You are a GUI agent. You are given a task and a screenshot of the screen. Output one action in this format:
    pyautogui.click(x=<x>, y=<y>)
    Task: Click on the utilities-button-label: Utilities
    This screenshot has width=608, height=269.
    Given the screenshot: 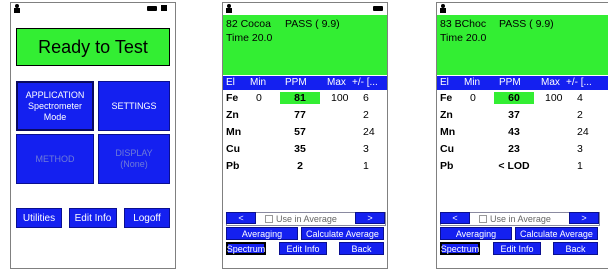 What is the action you would take?
    pyautogui.click(x=39, y=218)
    